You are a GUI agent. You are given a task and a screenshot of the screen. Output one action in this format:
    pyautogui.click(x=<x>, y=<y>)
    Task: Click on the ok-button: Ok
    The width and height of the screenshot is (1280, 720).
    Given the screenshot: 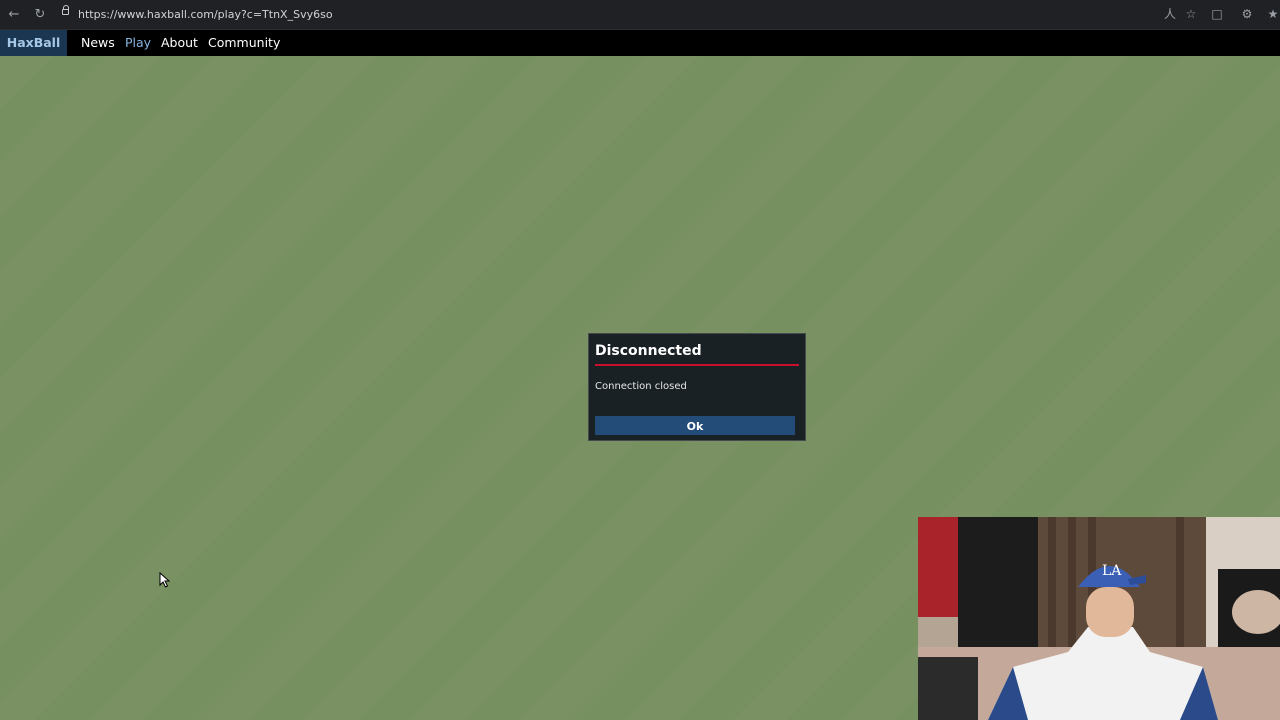 What is the action you would take?
    pyautogui.click(x=695, y=425)
    